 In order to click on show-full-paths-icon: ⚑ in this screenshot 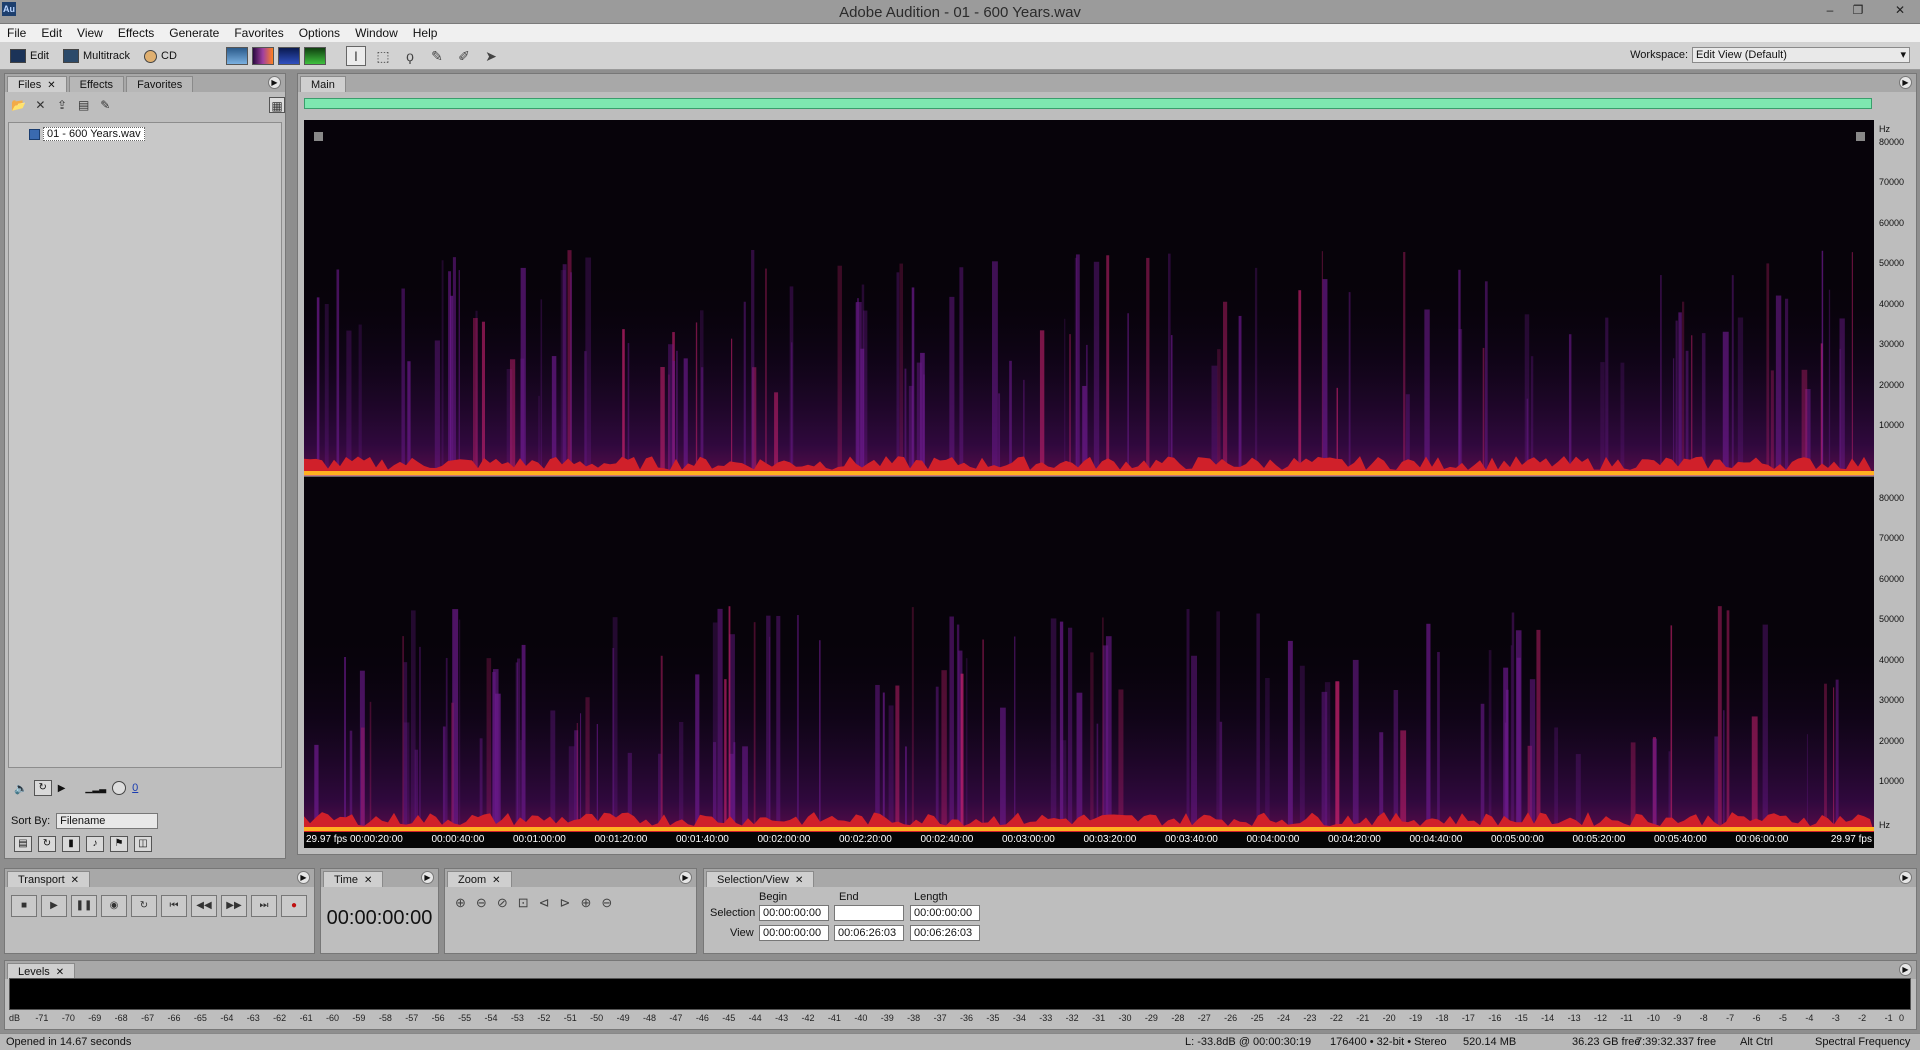, I will do `click(119, 844)`.